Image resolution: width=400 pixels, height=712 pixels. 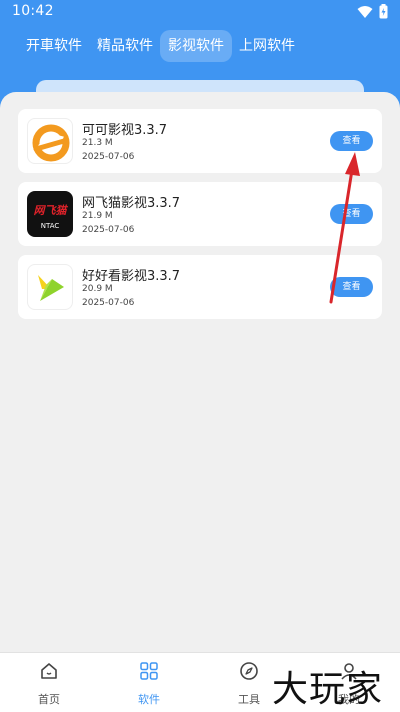 What do you see at coordinates (50, 141) in the screenshot?
I see `keke-logo-icon` at bounding box center [50, 141].